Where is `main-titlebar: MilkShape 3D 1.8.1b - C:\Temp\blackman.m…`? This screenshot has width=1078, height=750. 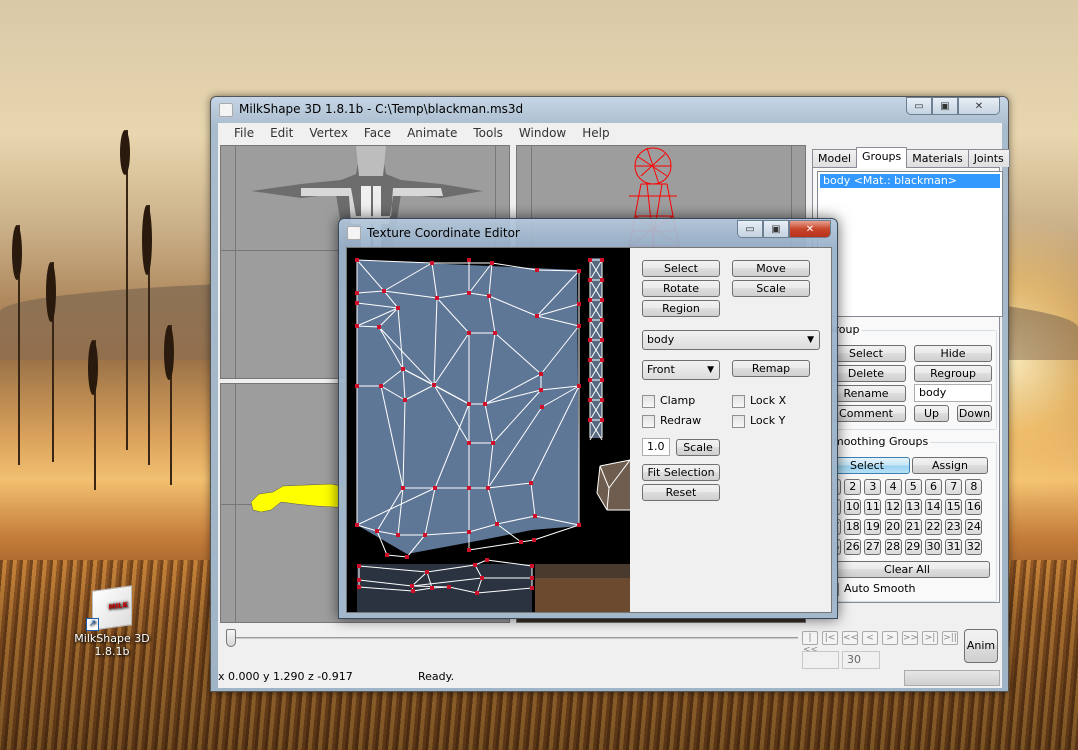 main-titlebar: MilkShape 3D 1.8.1b - C:\Temp\blackman.m… is located at coordinates (609, 110).